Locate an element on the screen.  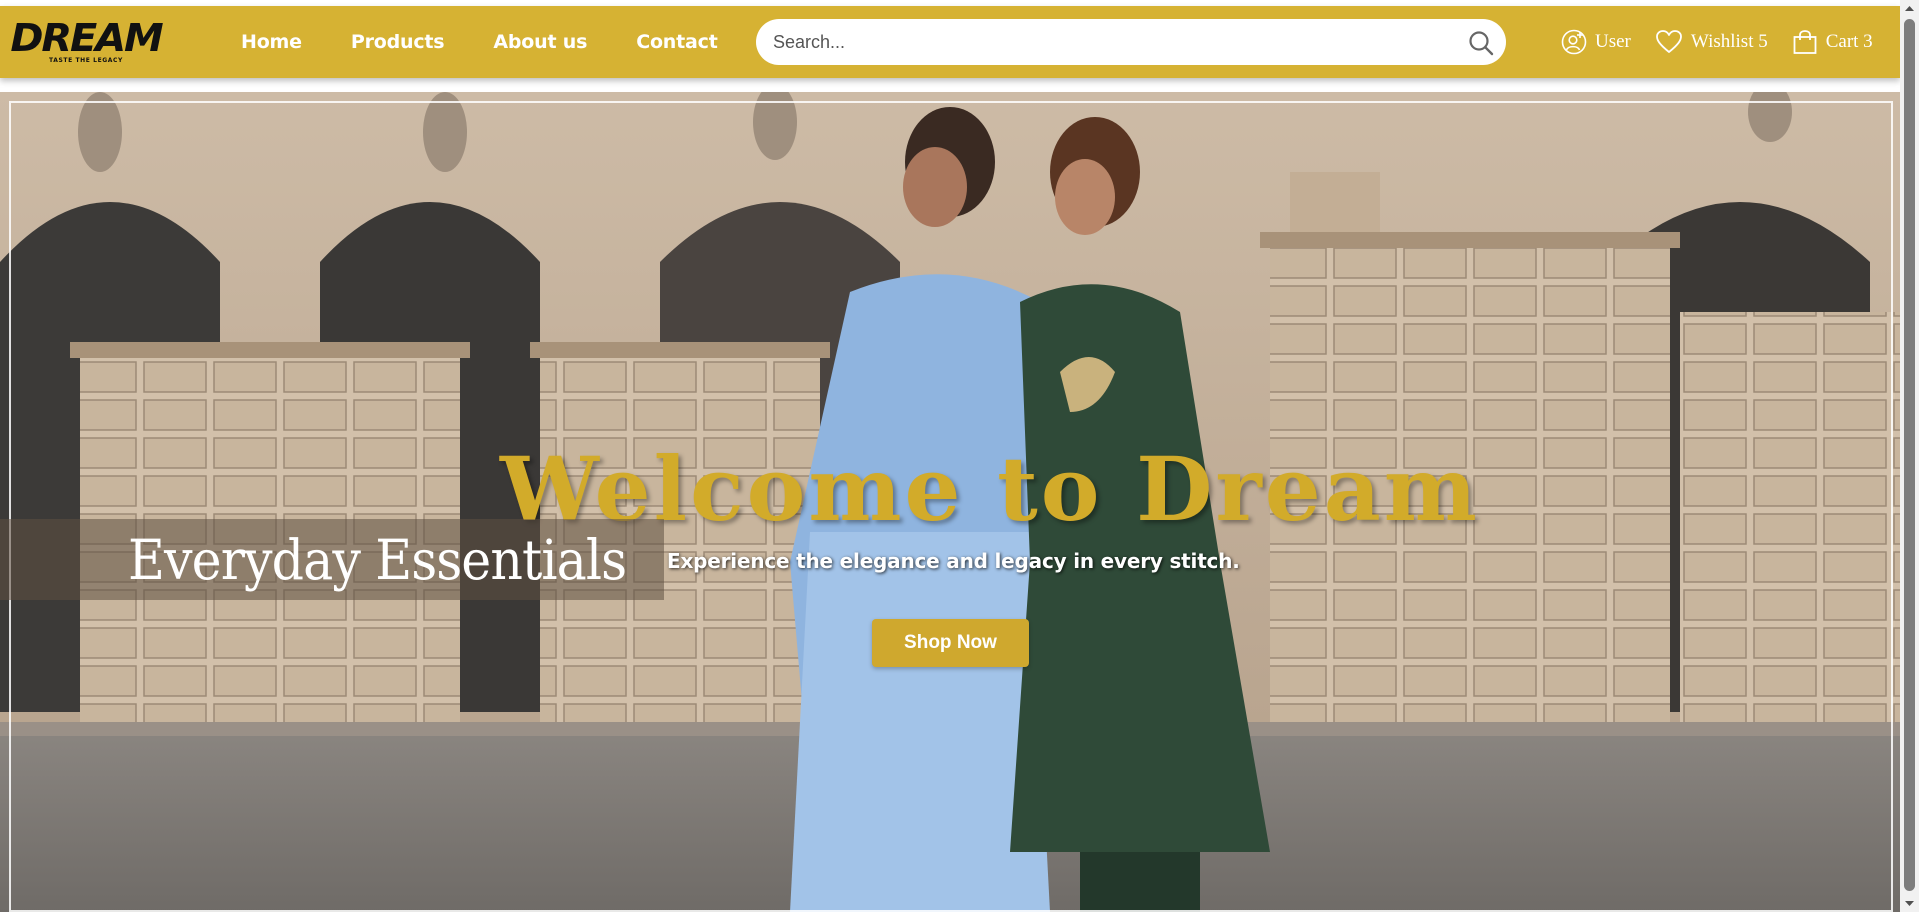
nav-item-products: Products is located at coordinates (398, 42).